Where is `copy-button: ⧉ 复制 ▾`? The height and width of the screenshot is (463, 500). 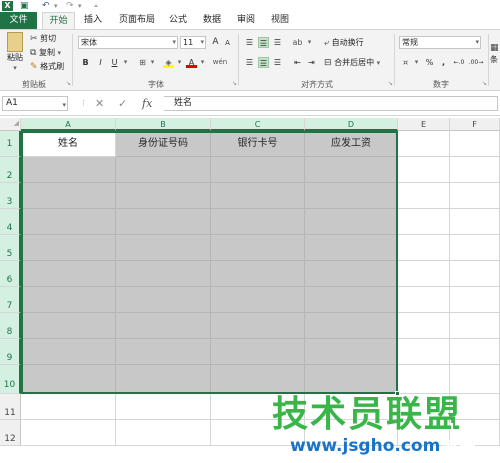
copy-button: ⧉ 复制 ▾ is located at coordinates (45, 53).